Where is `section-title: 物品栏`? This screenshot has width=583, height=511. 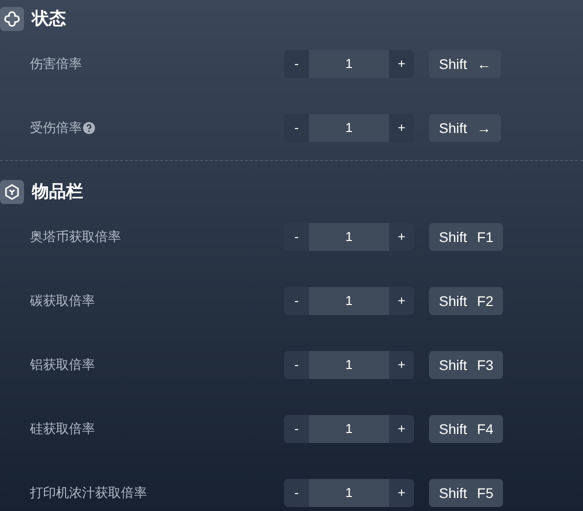 section-title: 物品栏 is located at coordinates (57, 192).